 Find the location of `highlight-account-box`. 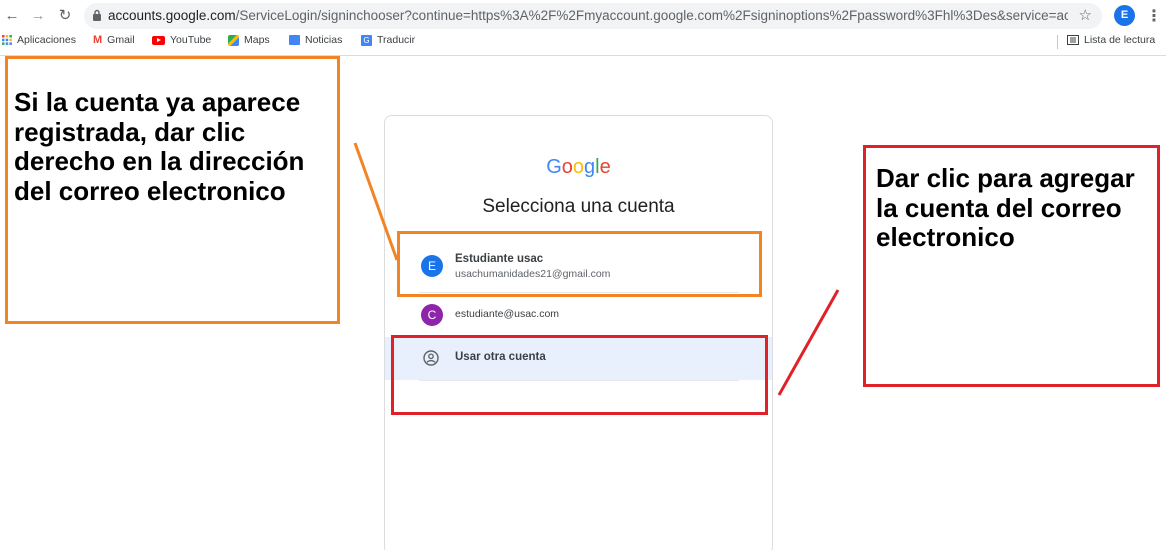

highlight-account-box is located at coordinates (579, 264).